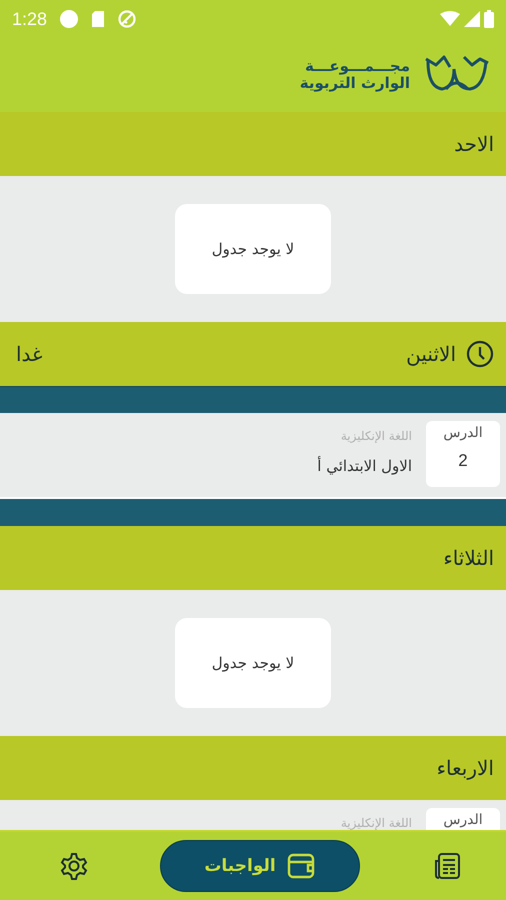 This screenshot has height=900, width=506. I want to click on day-name: الثلاثاء, so click(468, 558).